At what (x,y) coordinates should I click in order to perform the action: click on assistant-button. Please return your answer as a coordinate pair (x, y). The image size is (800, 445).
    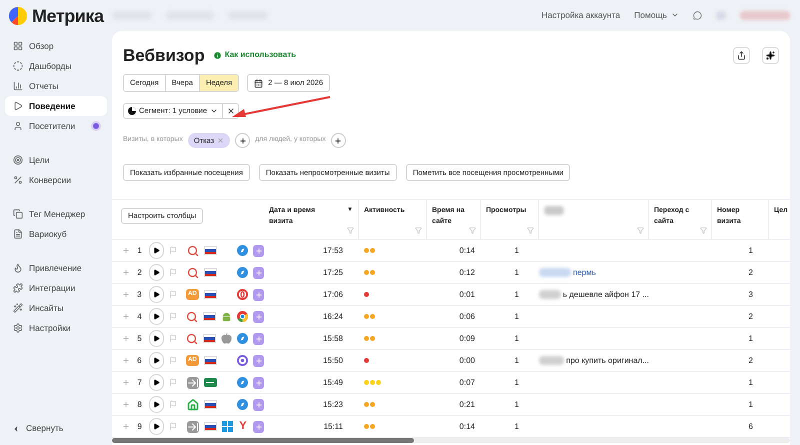
    Looking at the image, I should click on (770, 55).